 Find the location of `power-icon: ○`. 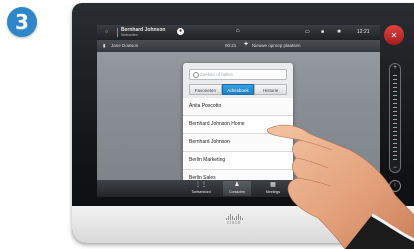

power-icon: ○ is located at coordinates (106, 32).